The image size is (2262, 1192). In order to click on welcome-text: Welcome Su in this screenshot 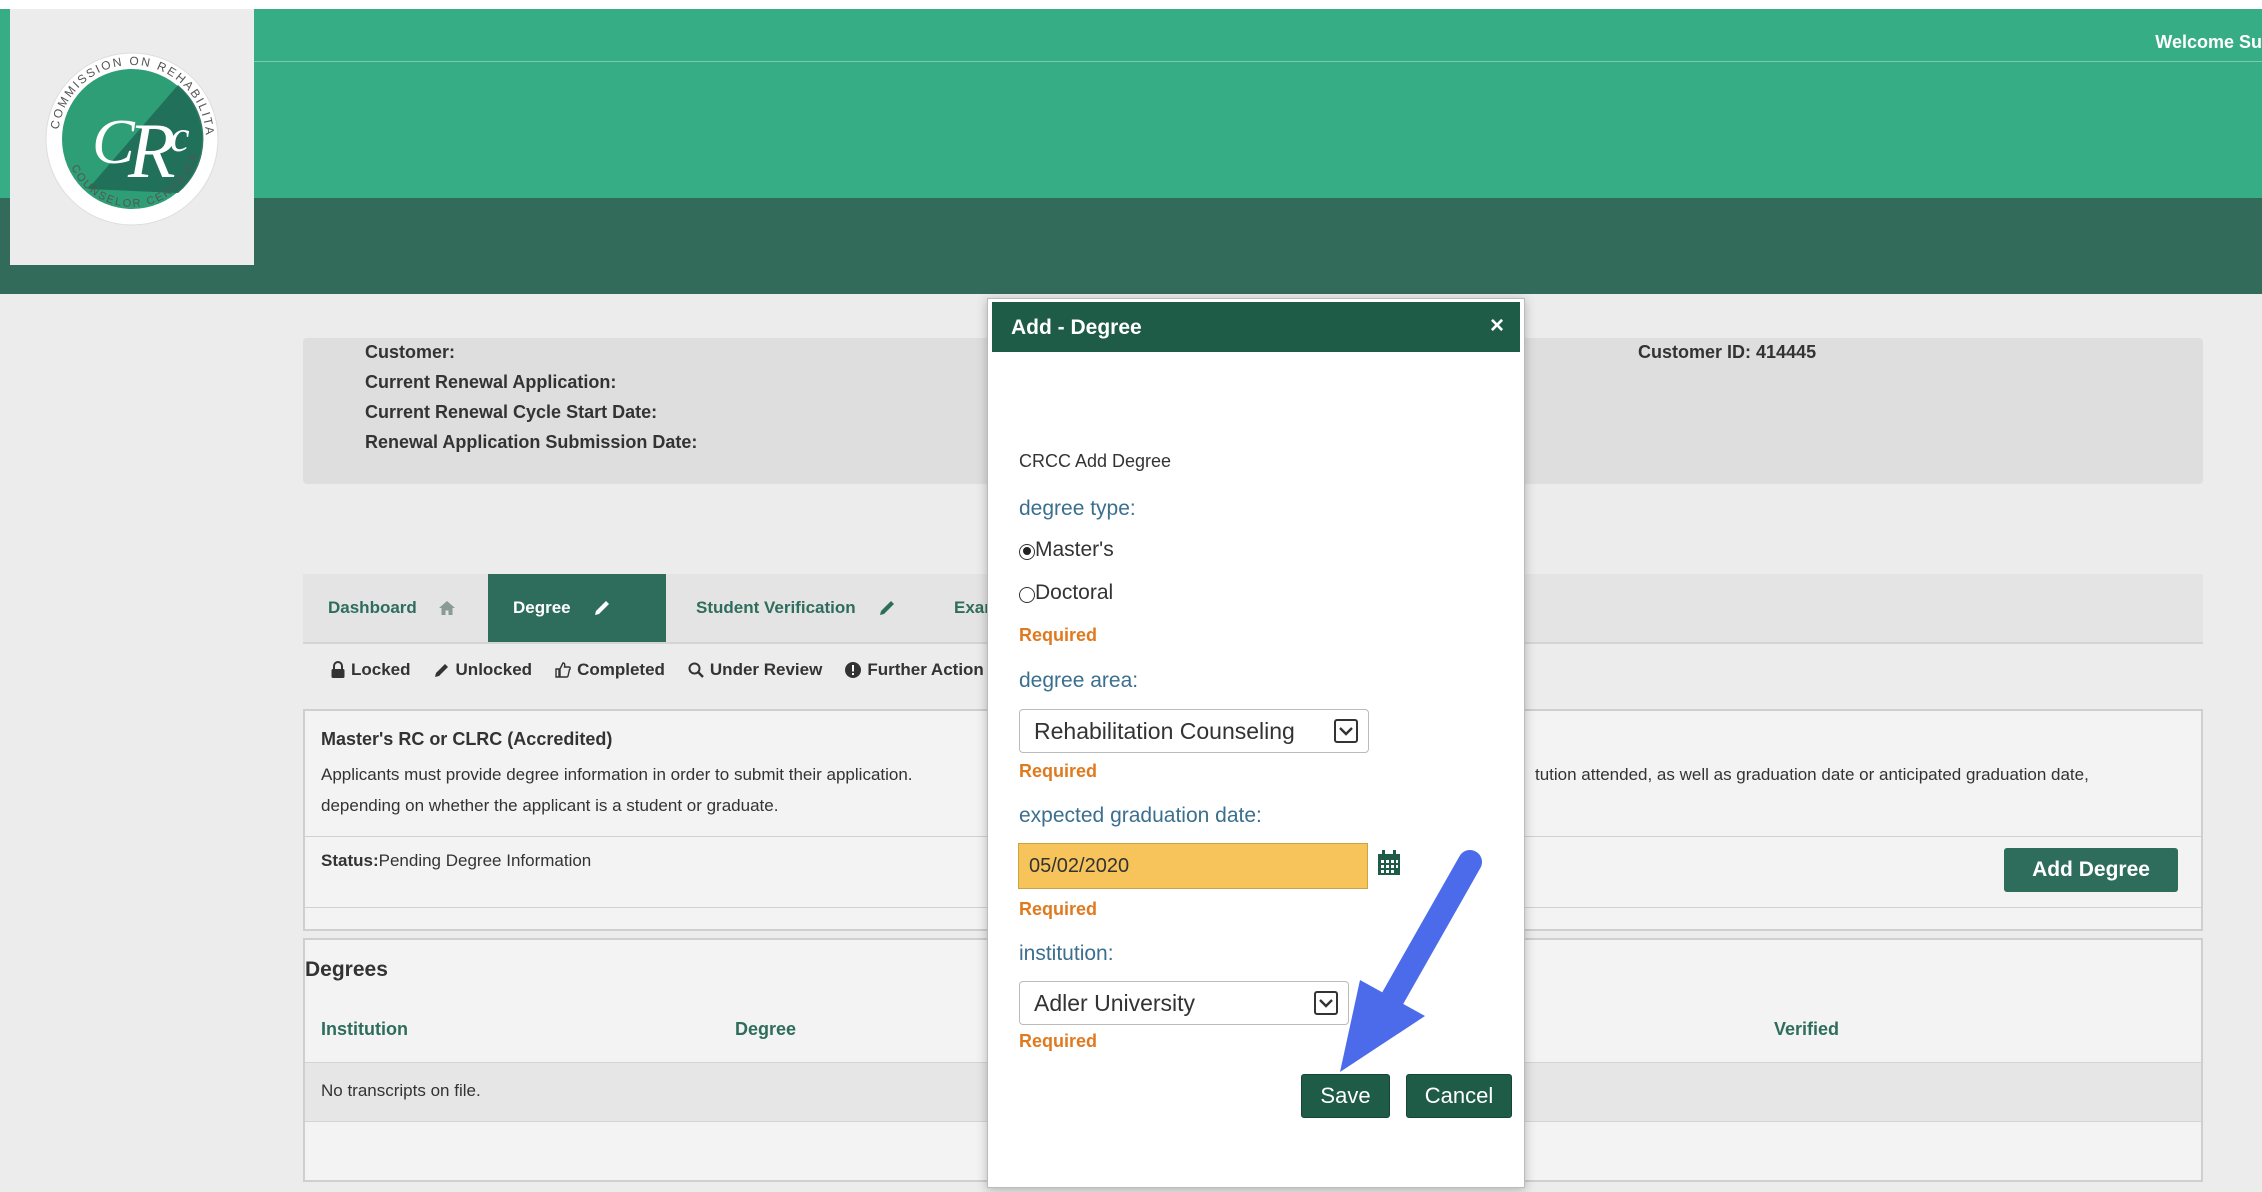, I will do `click(2208, 42)`.